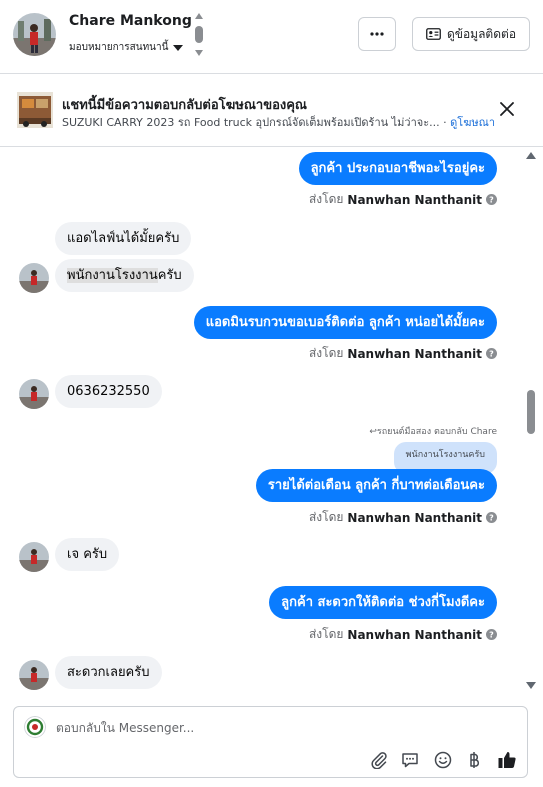 Image resolution: width=543 pixels, height=787 pixels. I want to click on up-down-arrows-icon, so click(199, 35).